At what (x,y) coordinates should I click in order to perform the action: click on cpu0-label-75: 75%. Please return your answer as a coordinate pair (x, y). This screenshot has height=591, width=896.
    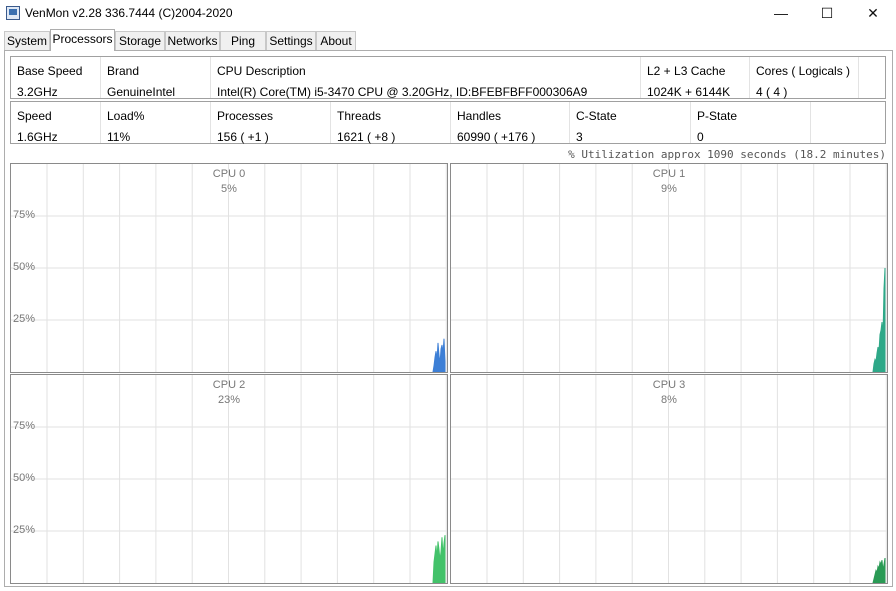
    Looking at the image, I should click on (24, 215).